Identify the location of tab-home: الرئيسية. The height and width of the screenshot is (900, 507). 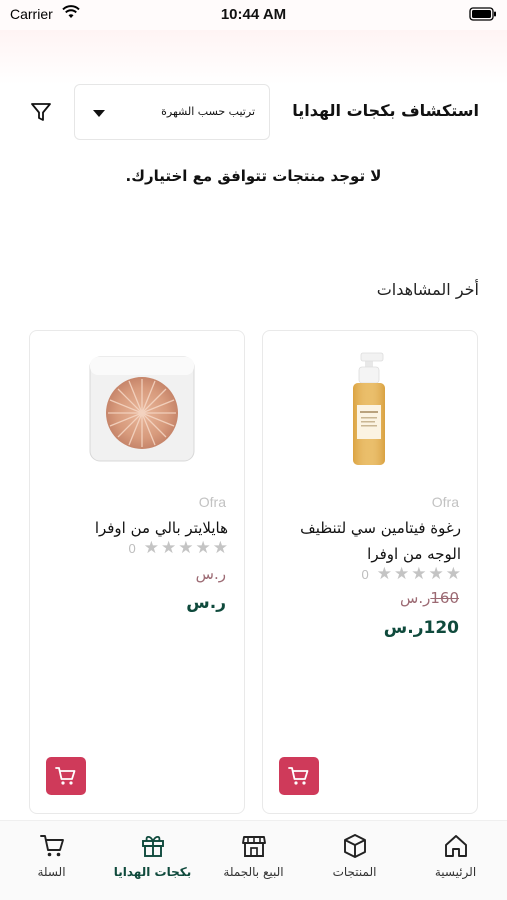
(455, 856).